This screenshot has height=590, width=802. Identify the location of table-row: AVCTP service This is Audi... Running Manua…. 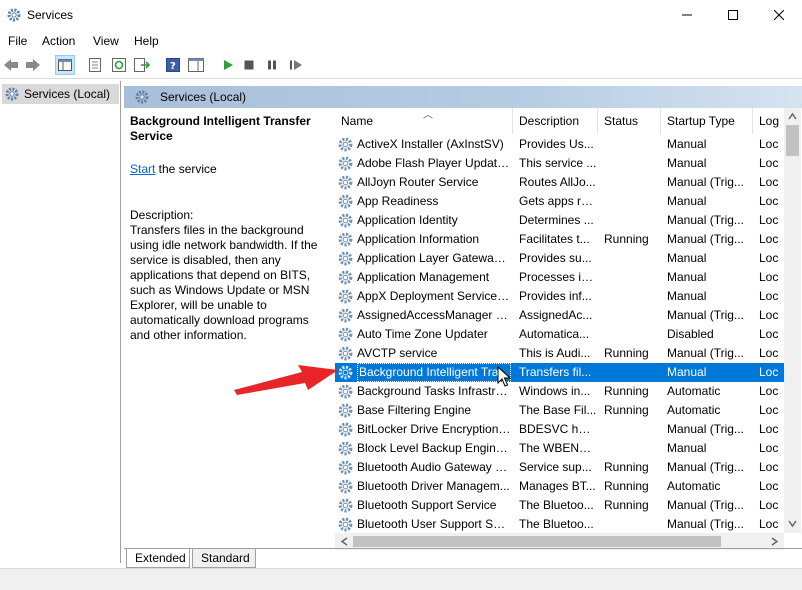
(566, 353).